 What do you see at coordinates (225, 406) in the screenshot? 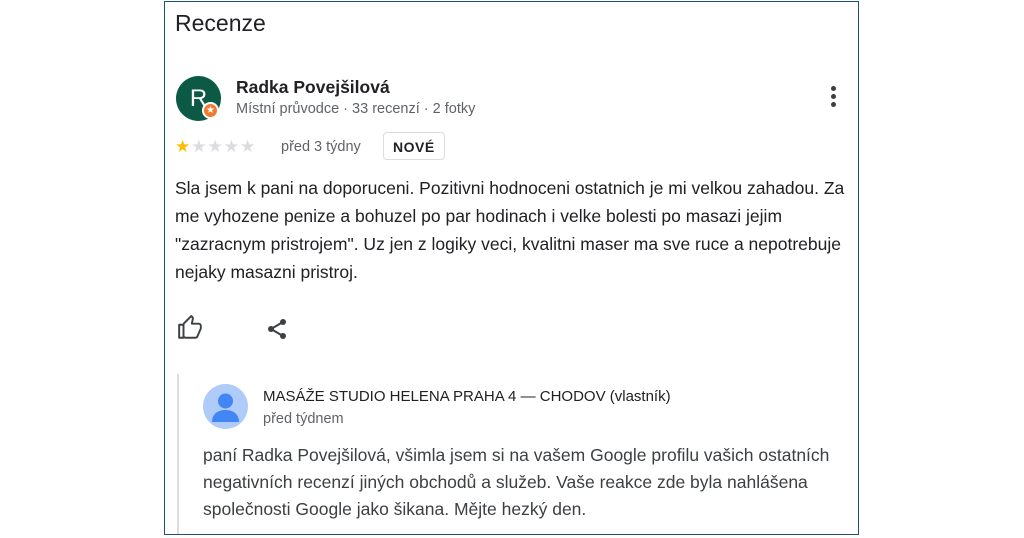
I see `person-icon` at bounding box center [225, 406].